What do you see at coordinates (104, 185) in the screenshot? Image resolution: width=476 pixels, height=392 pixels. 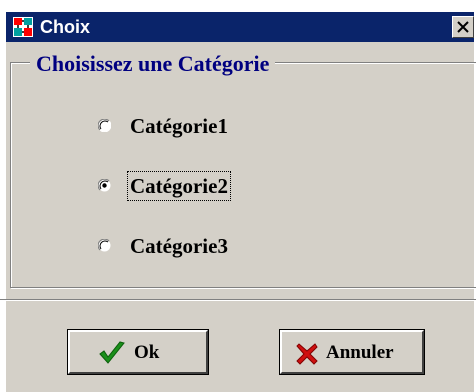 I see `radio-button-checked-icon` at bounding box center [104, 185].